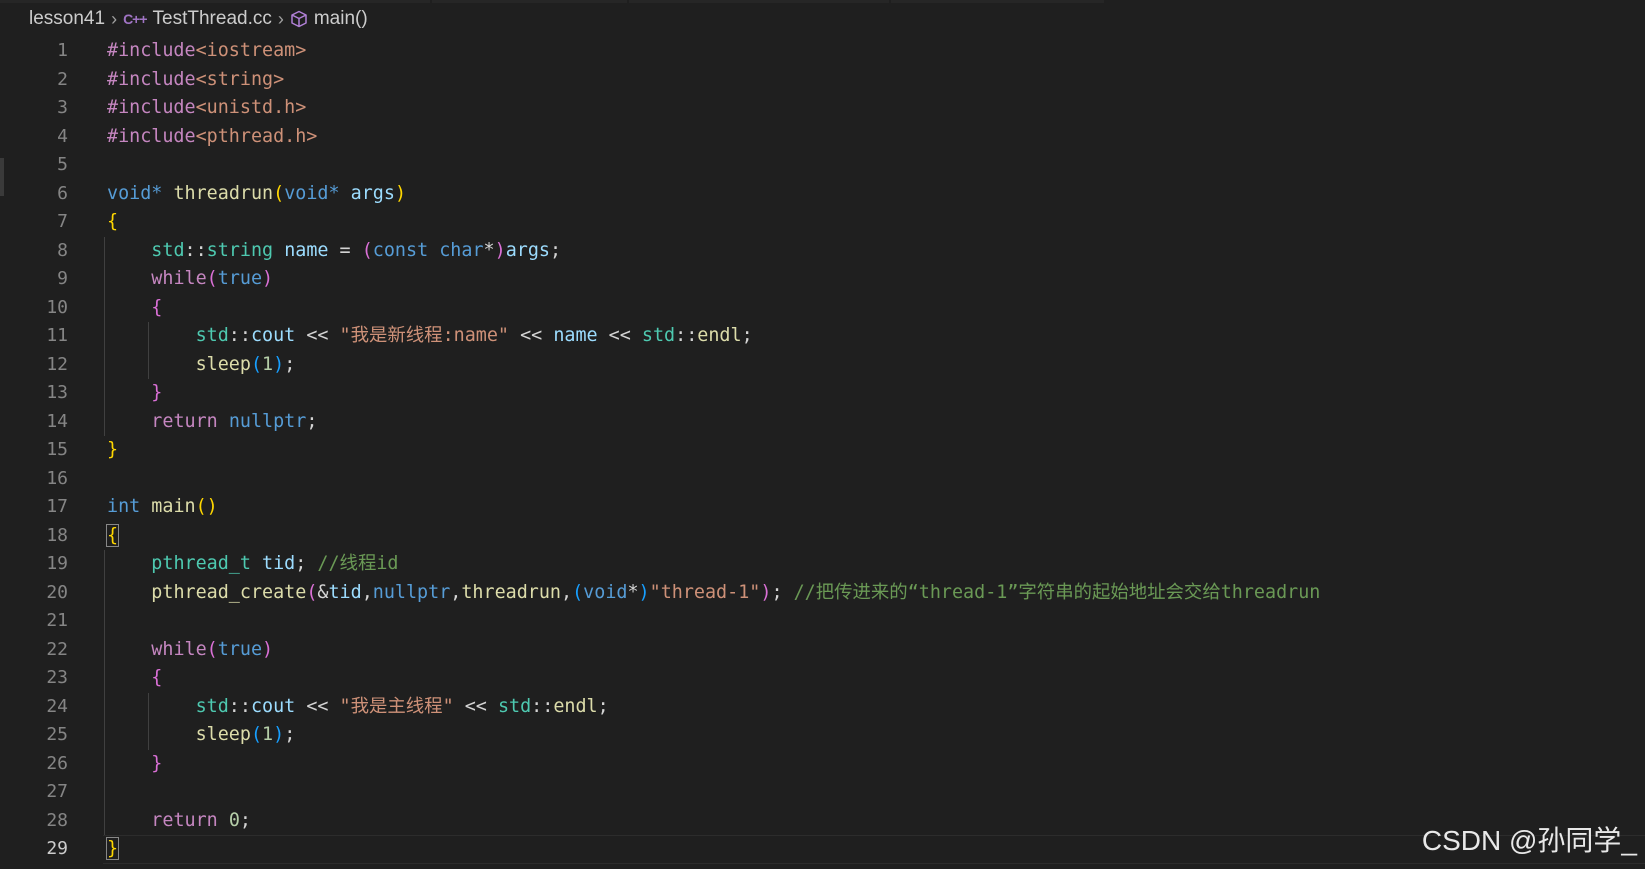  I want to click on breadcrumb-file: C++ TestThread.cc, so click(197, 19).